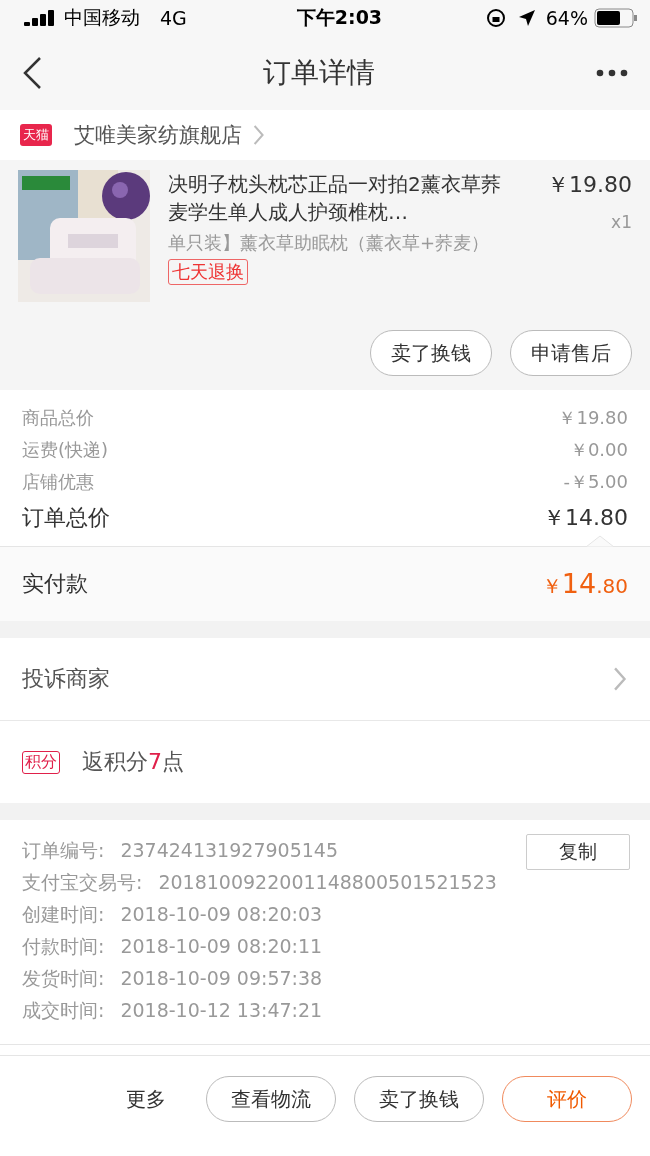  I want to click on battery-percent: 64%, so click(566, 18).